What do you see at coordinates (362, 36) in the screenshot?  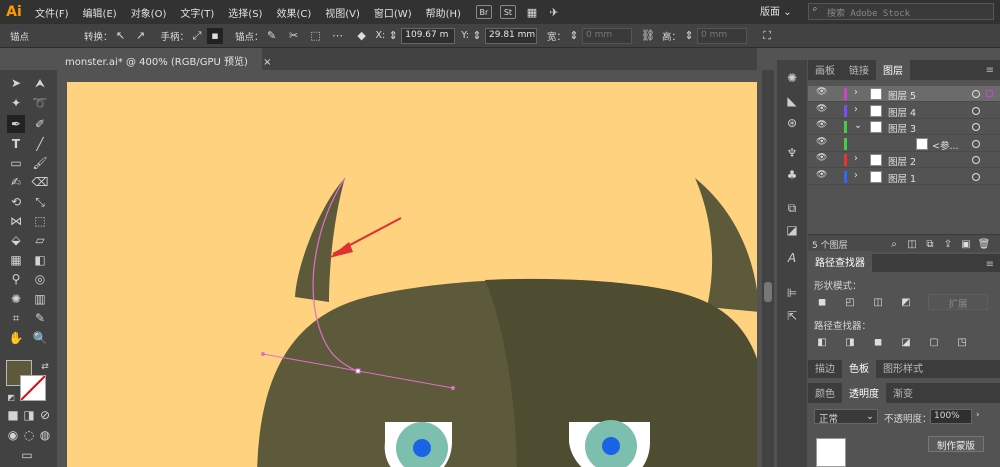 I see `anchor-position-icon: ◆` at bounding box center [362, 36].